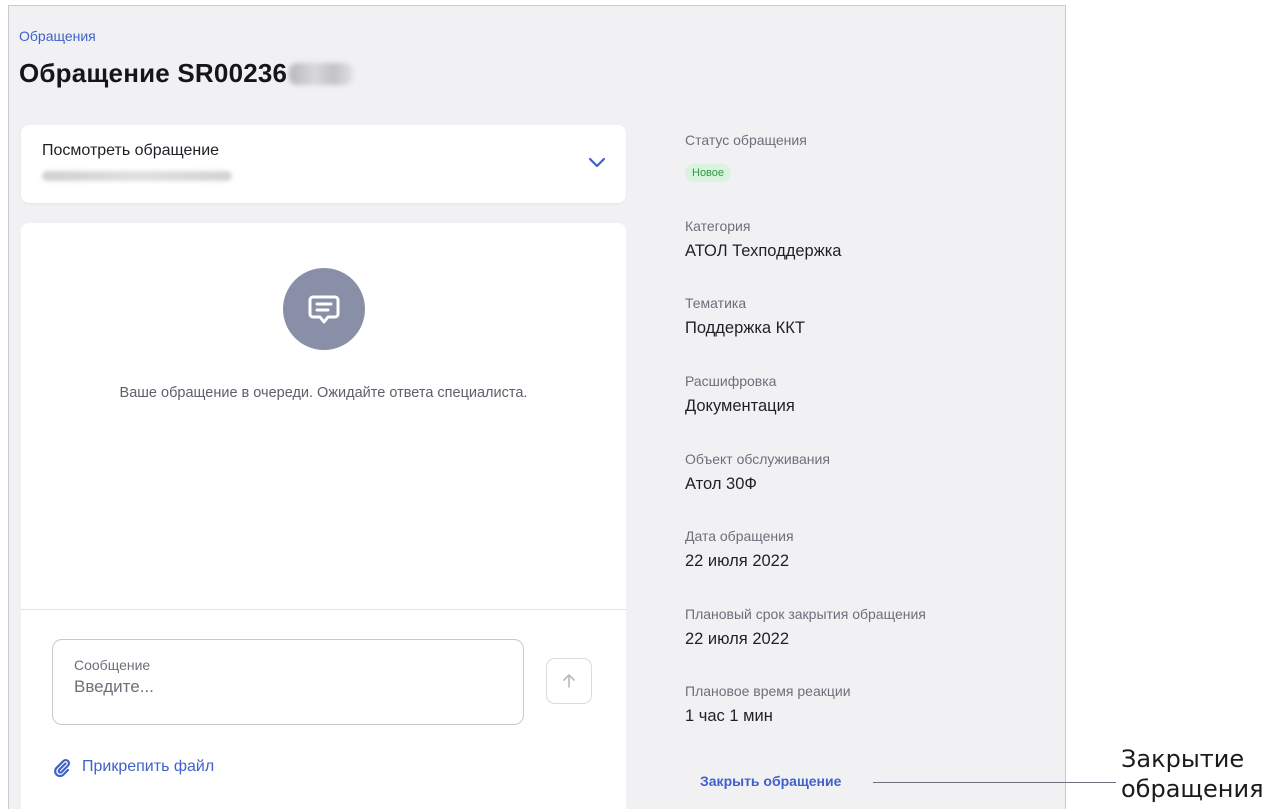 Image resolution: width=1279 pixels, height=809 pixels. Describe the element at coordinates (323, 609) in the screenshot. I see `divider` at that location.